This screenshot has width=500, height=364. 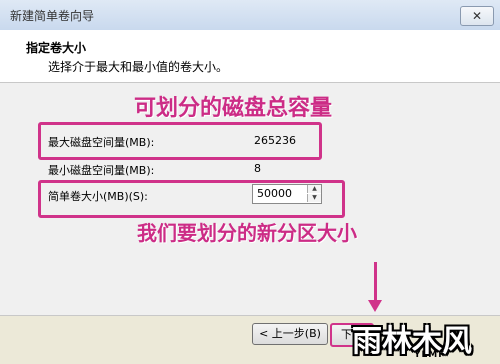 I want to click on spin-up-icon: ▲, so click(x=314, y=189).